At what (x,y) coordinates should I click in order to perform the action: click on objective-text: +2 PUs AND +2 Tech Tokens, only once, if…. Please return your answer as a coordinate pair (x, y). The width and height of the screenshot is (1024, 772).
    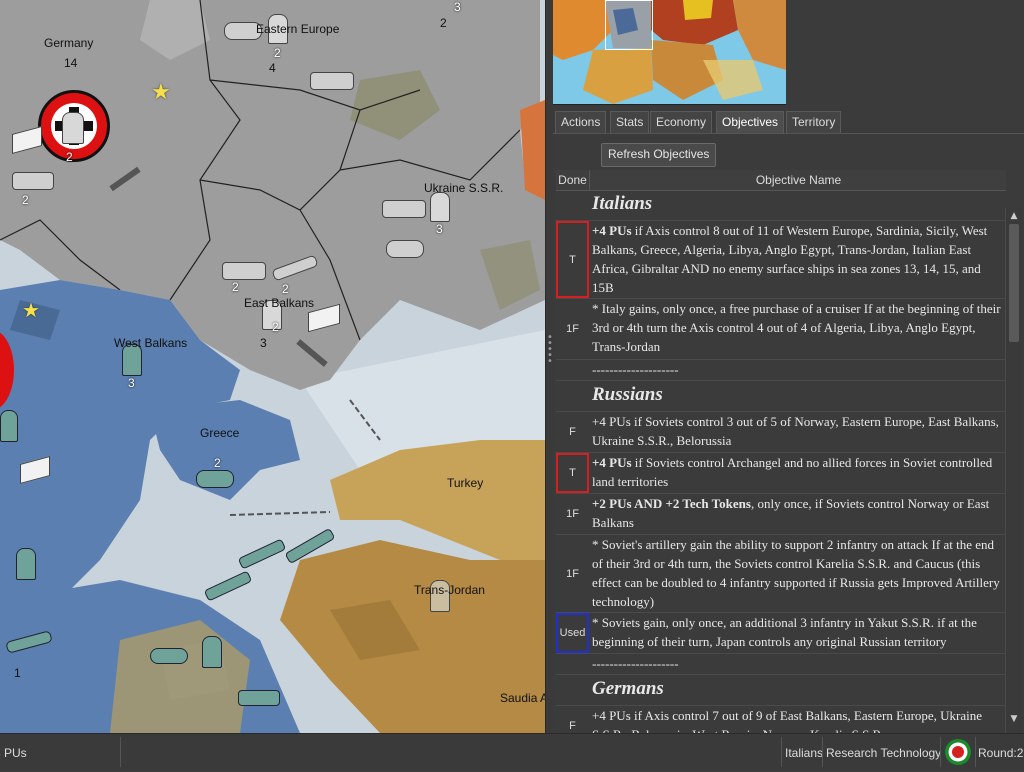
    Looking at the image, I should click on (797, 513).